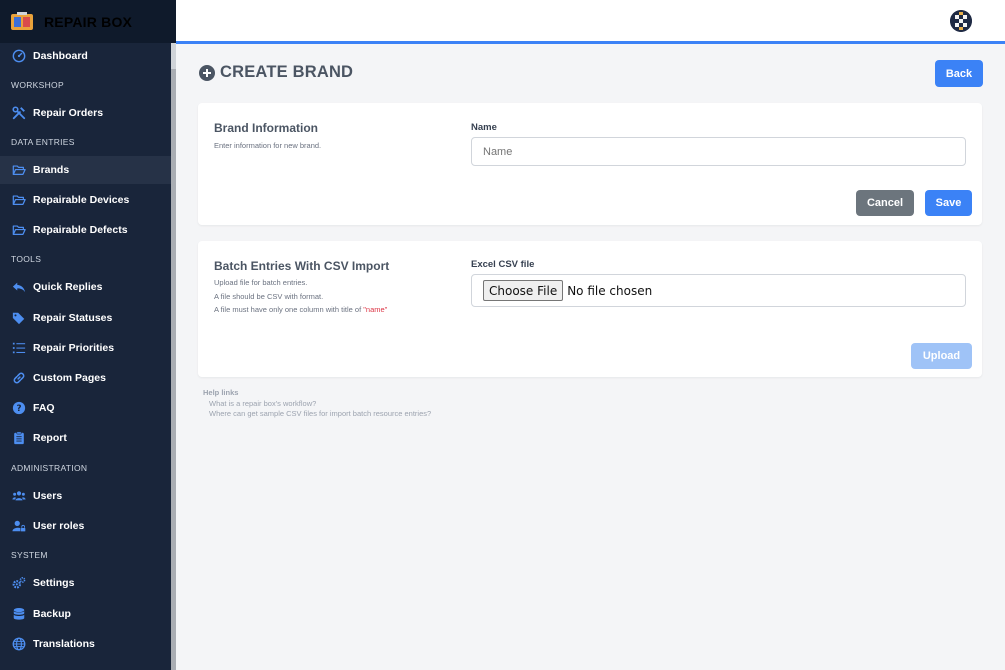 The width and height of the screenshot is (1005, 670). I want to click on question-circle-icon: ?, so click(18, 408).